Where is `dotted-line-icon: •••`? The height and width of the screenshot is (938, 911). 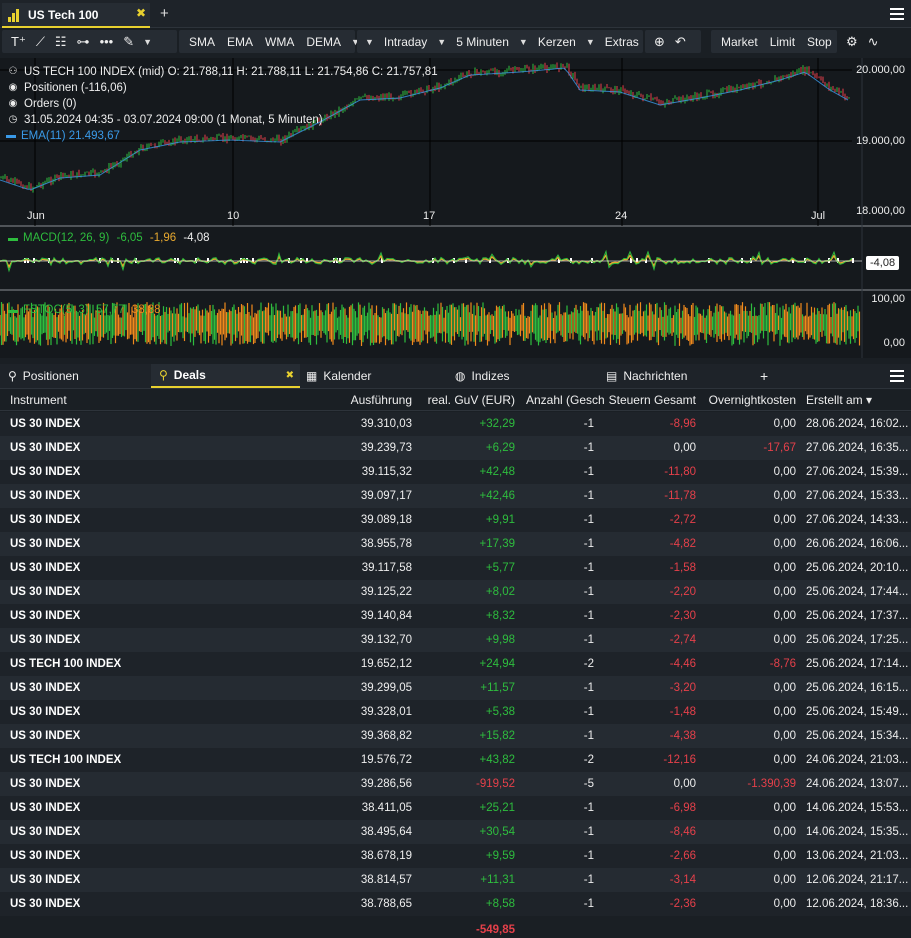
dotted-line-icon: ••• is located at coordinates (107, 41).